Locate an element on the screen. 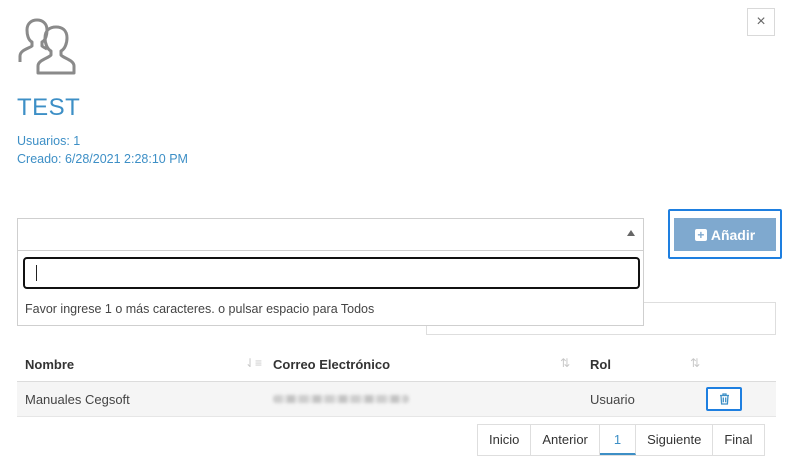  table-header: Nombre ⇃≡ Correo Electrónico ⇅ Rol ⇅ is located at coordinates (396, 364).